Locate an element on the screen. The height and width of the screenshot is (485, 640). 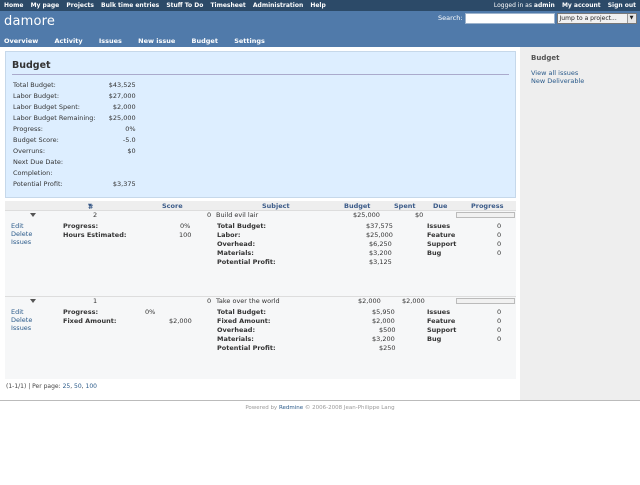
search-label: Search: is located at coordinates (450, 18).